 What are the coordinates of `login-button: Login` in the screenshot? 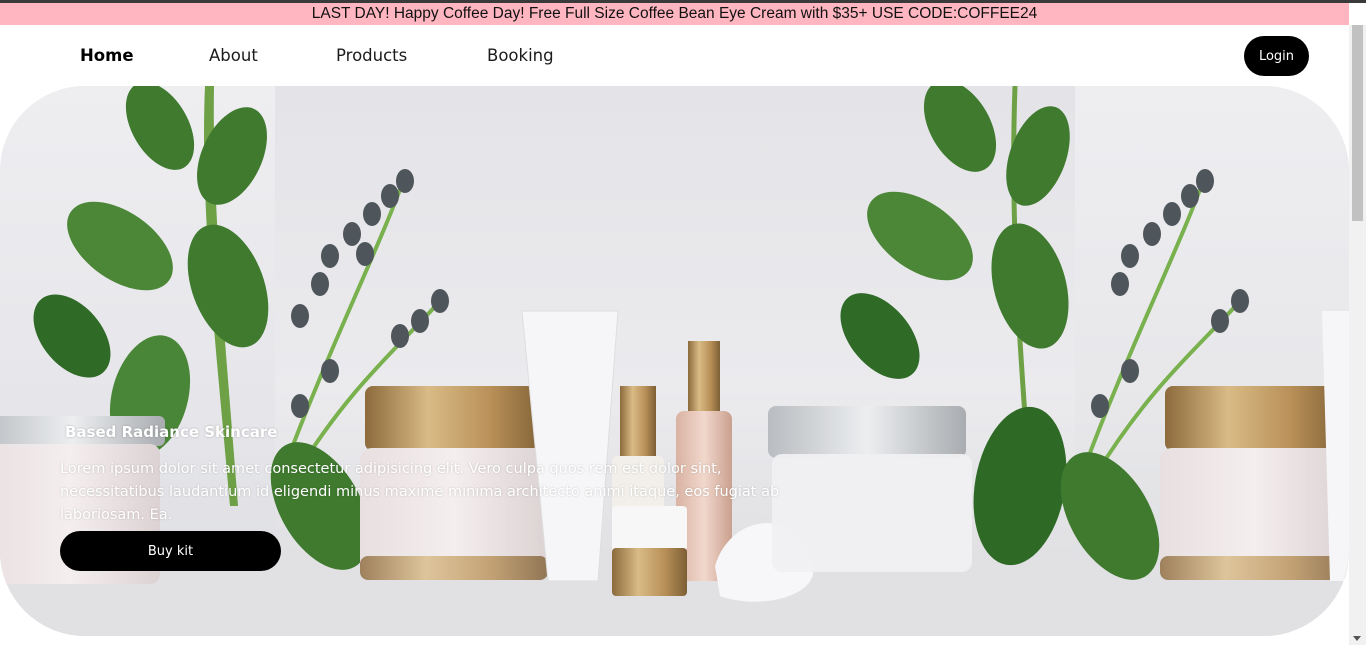 It's located at (1276, 56).